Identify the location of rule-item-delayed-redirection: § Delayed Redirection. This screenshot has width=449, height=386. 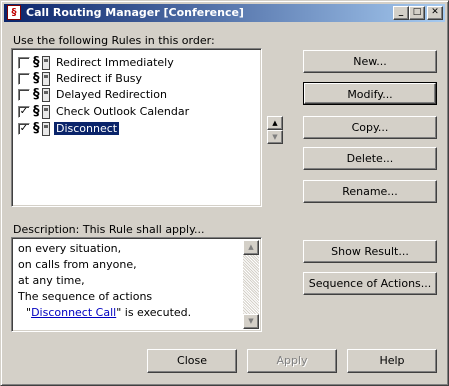
(133, 95).